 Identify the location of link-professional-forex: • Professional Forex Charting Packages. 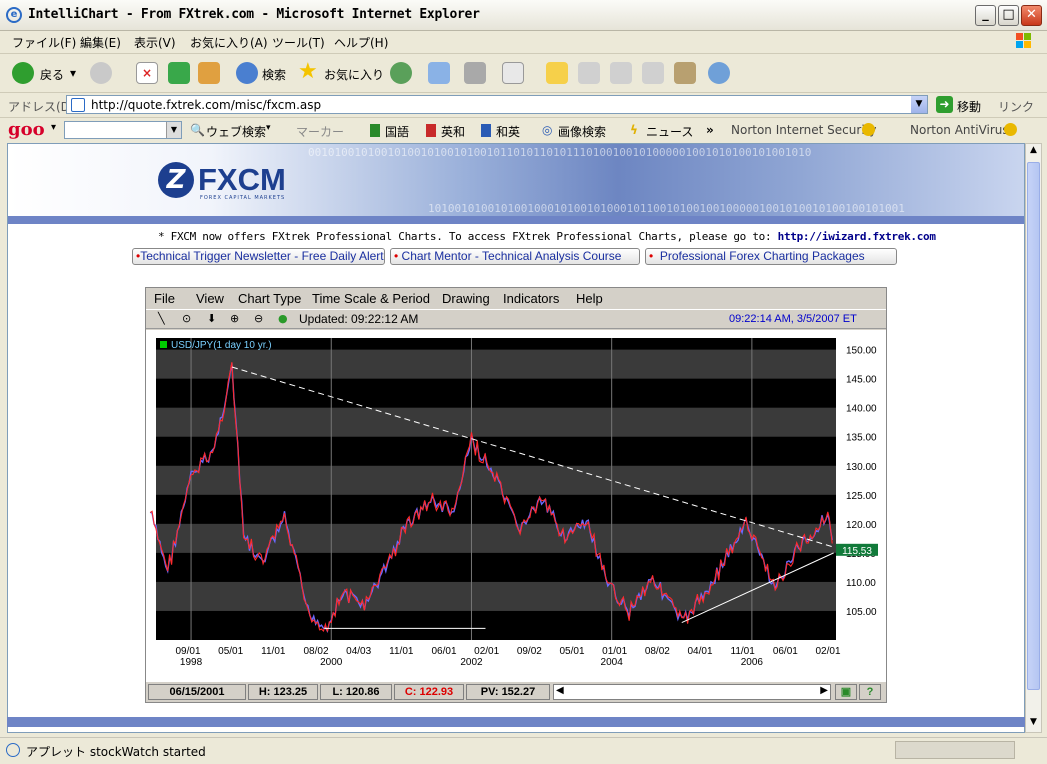
(771, 256).